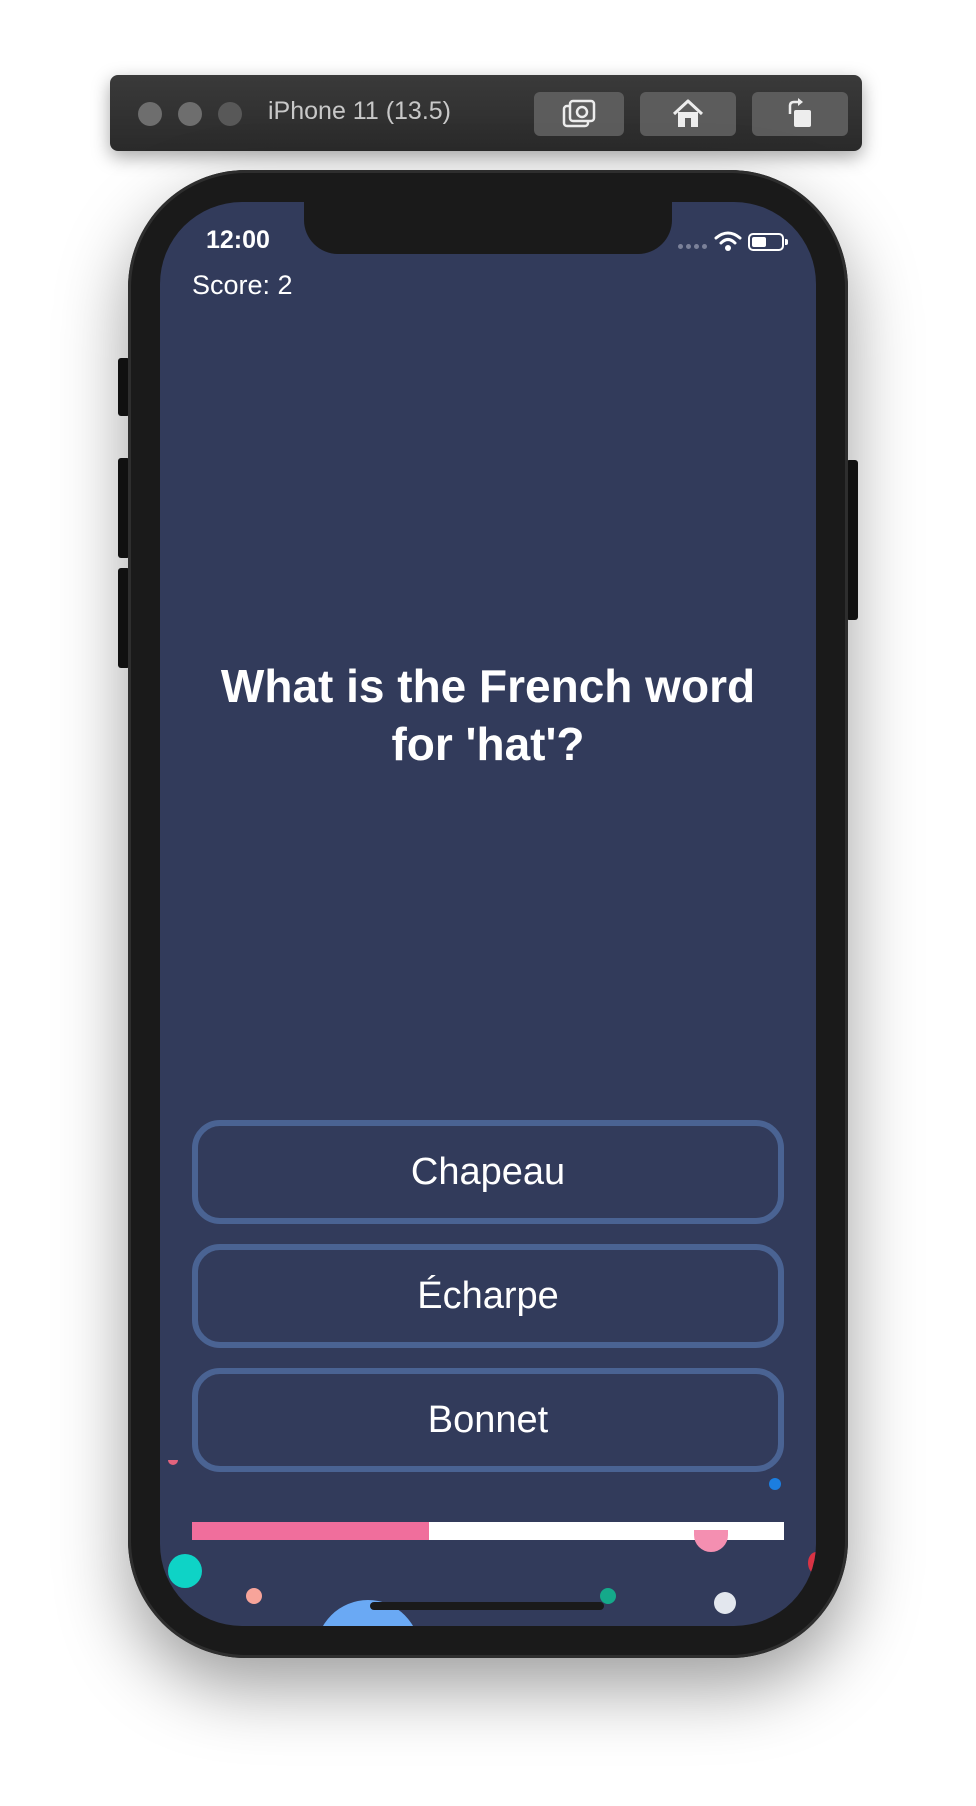  I want to click on score-label: Score: 2, so click(242, 285).